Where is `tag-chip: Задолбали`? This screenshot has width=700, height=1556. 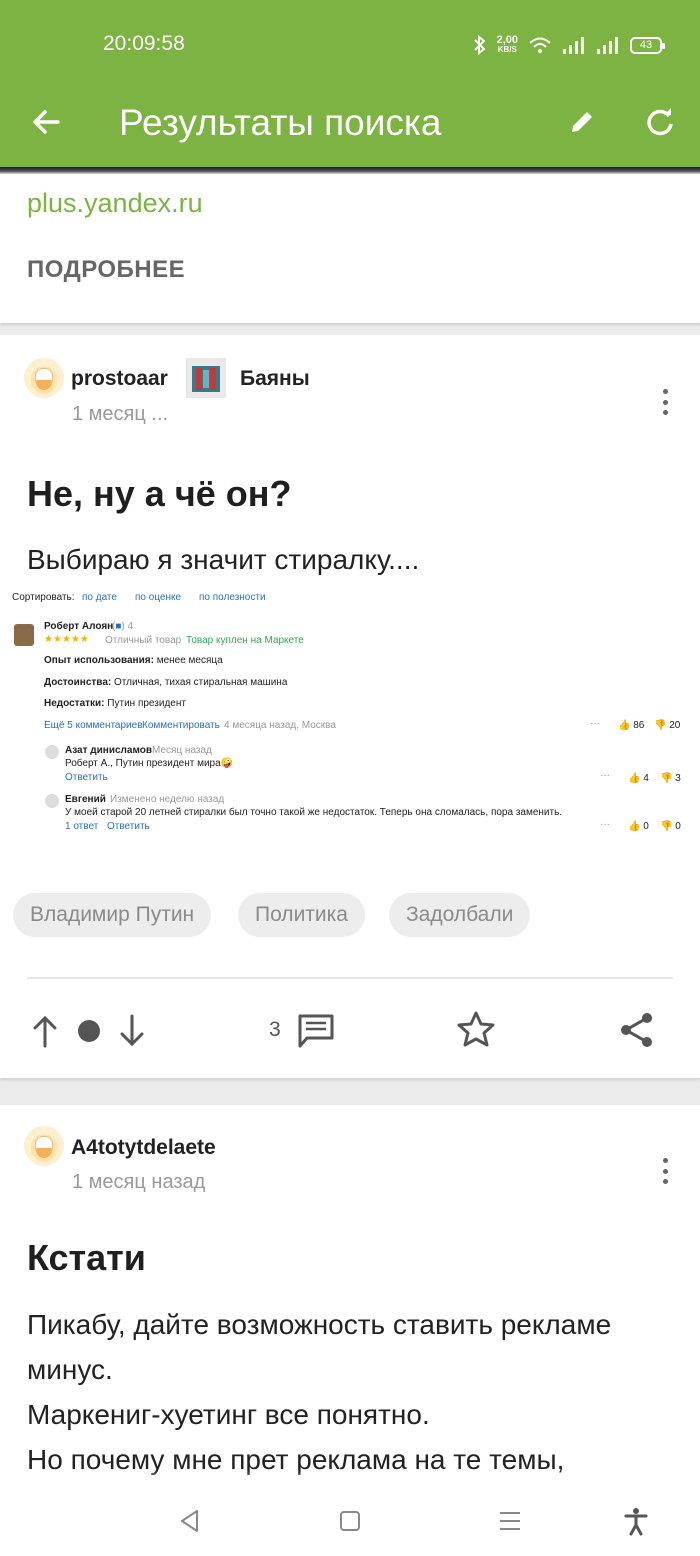 tag-chip: Задолбали is located at coordinates (460, 915).